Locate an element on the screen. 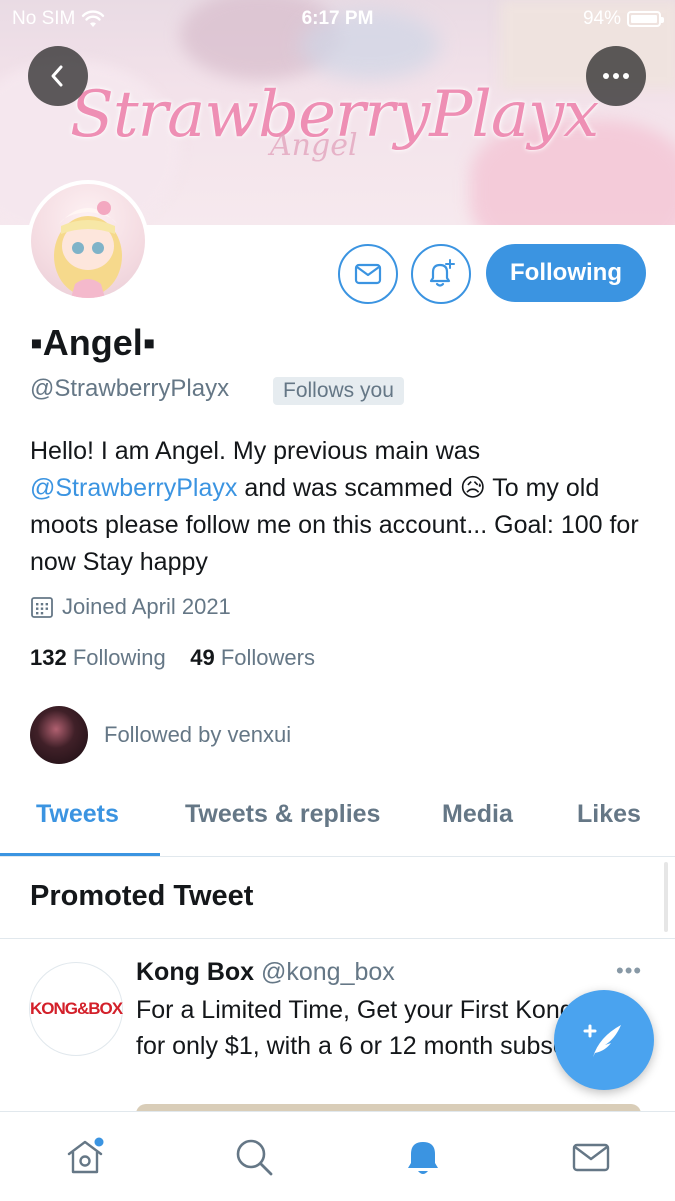 This screenshot has width=675, height=1201. tab-media: Media is located at coordinates (477, 814).